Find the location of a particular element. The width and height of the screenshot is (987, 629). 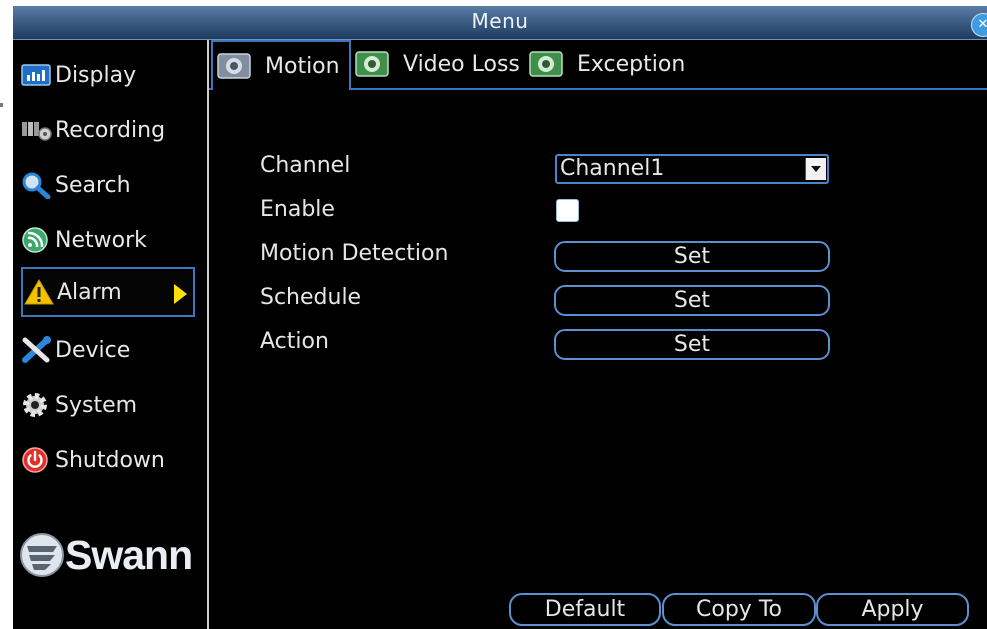

sidebar-item-alarm: Alarm is located at coordinates (108, 292).